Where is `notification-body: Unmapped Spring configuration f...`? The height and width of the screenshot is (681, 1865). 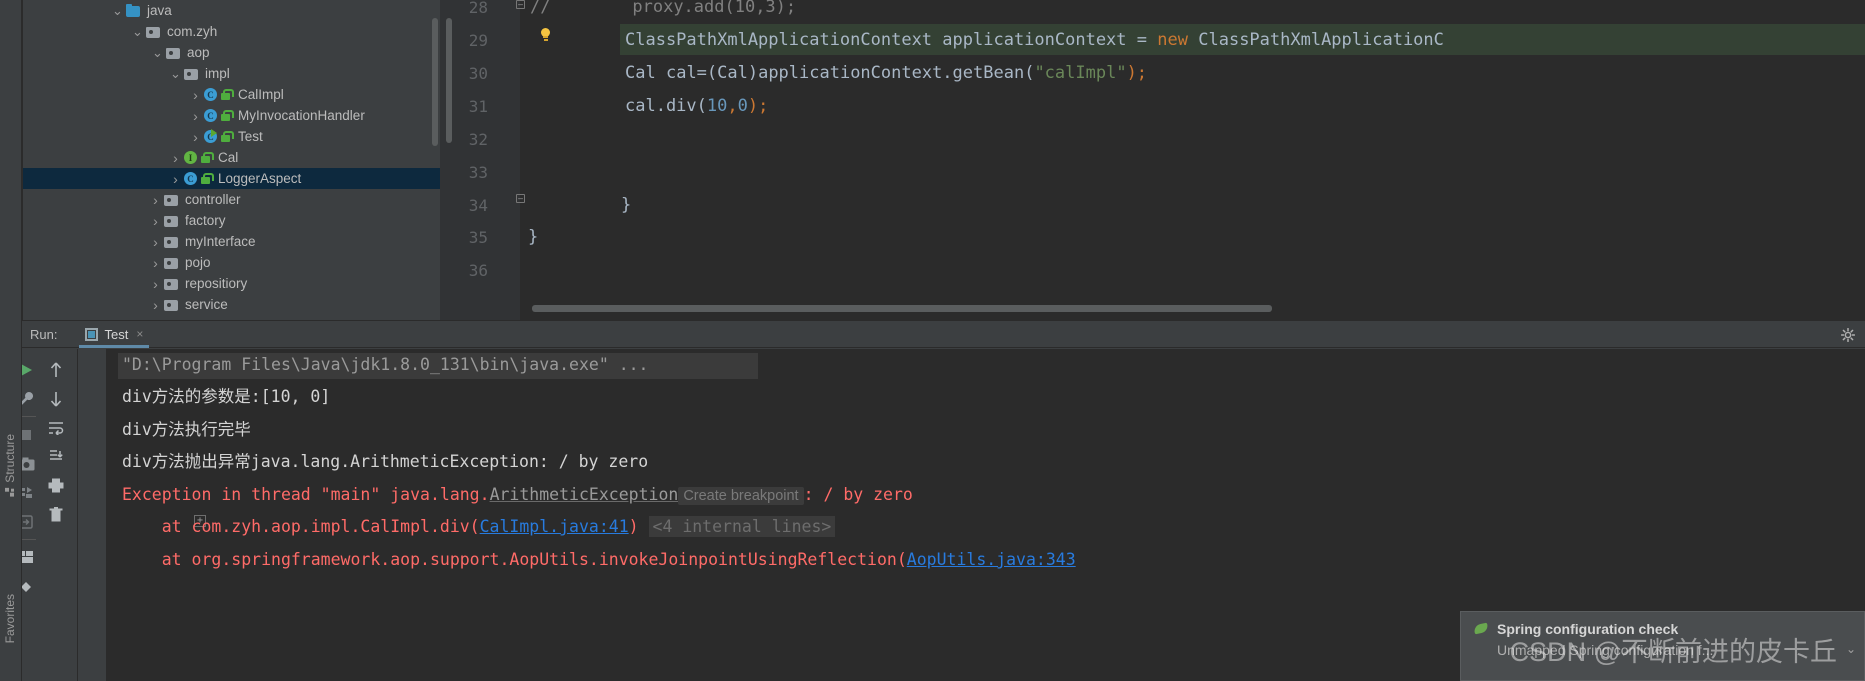
notification-body: Unmapped Spring configuration f... is located at coordinates (1605, 650).